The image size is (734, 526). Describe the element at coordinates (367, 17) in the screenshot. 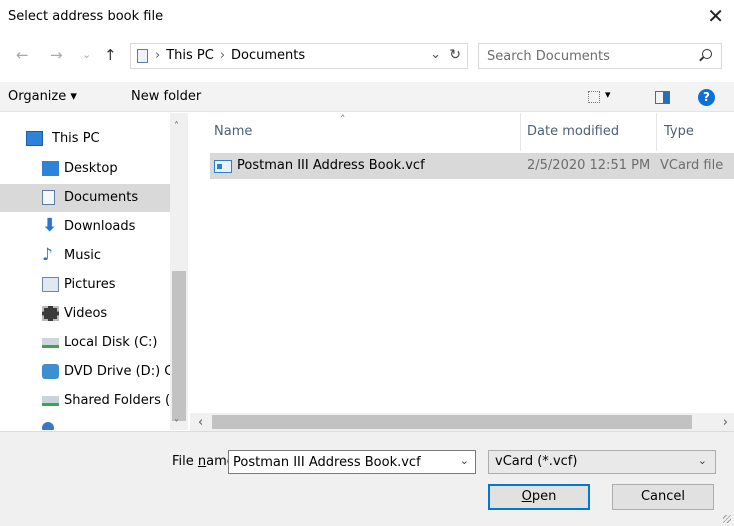

I see `title-bar: Select address book file ✕` at that location.